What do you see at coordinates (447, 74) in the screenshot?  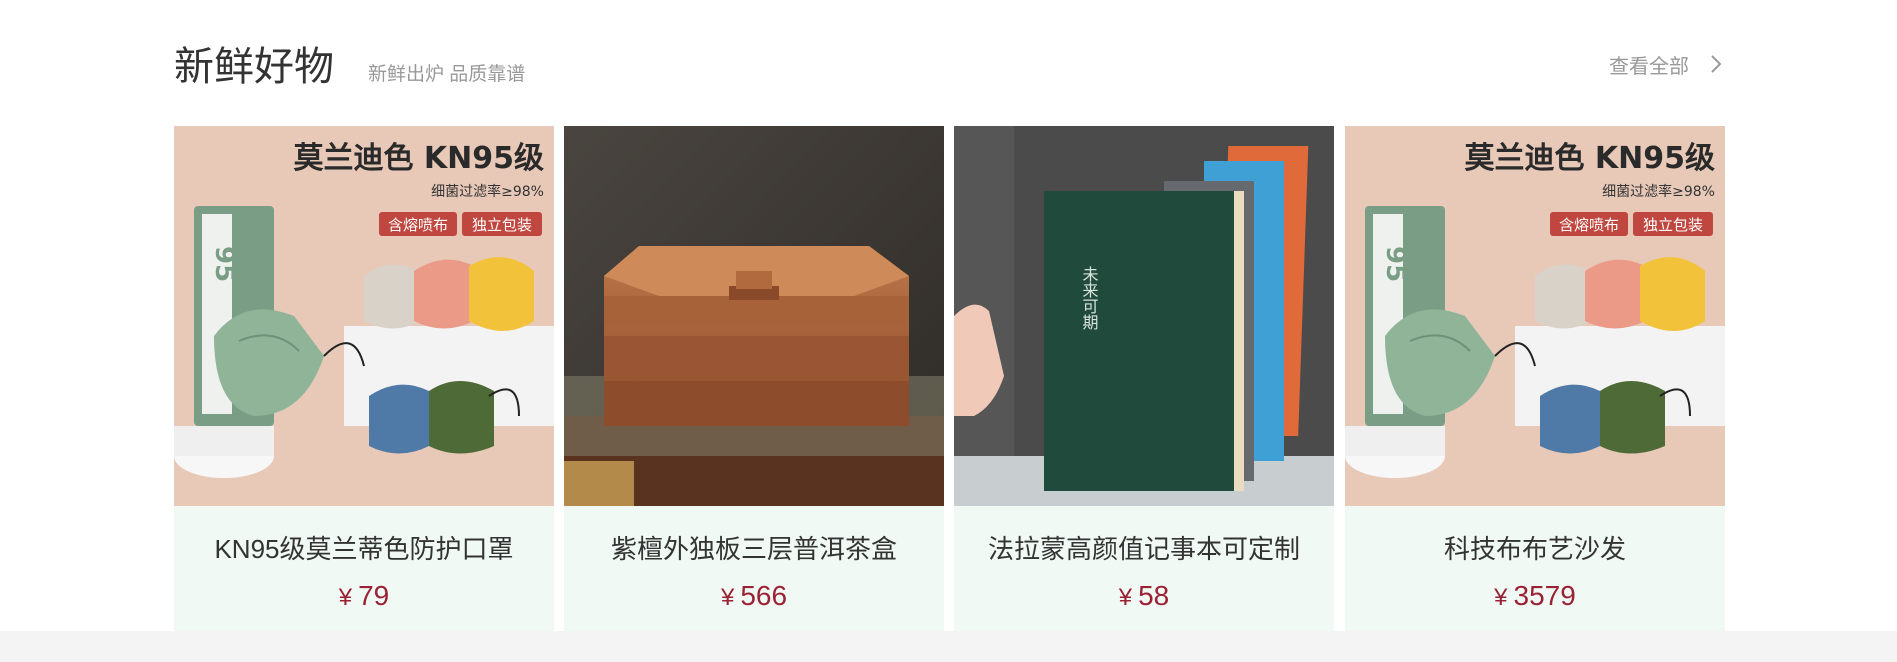 I see `section-subtitle: 新鲜出炉 品质靠谱` at bounding box center [447, 74].